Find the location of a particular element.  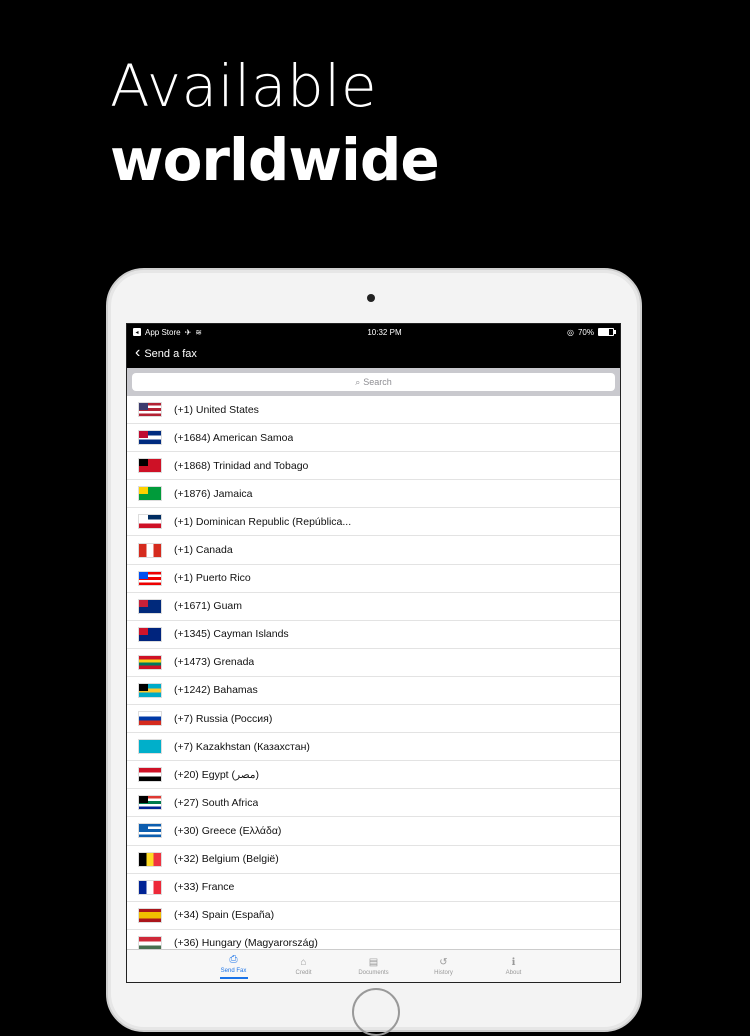

search-input: ⌕ Search is located at coordinates (373, 382).